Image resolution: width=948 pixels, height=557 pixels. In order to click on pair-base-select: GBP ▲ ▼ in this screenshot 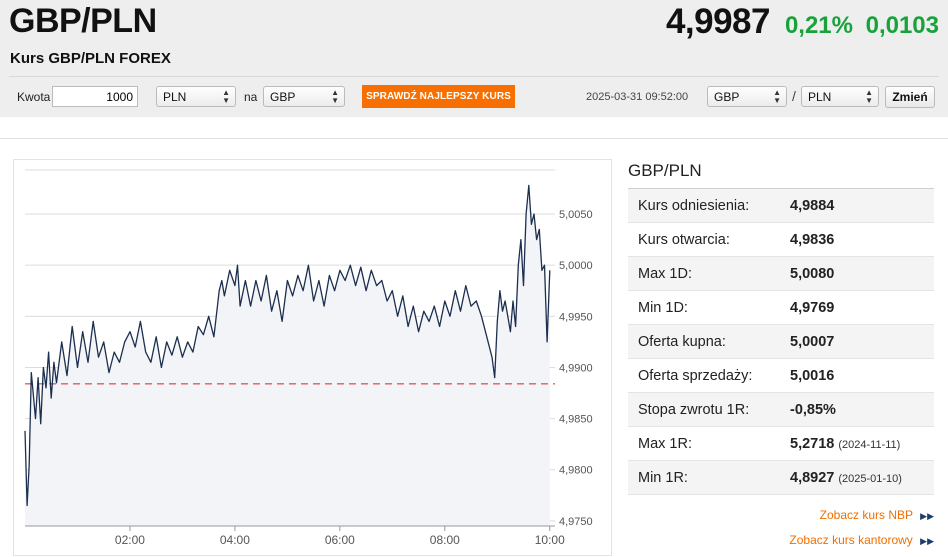, I will do `click(747, 96)`.